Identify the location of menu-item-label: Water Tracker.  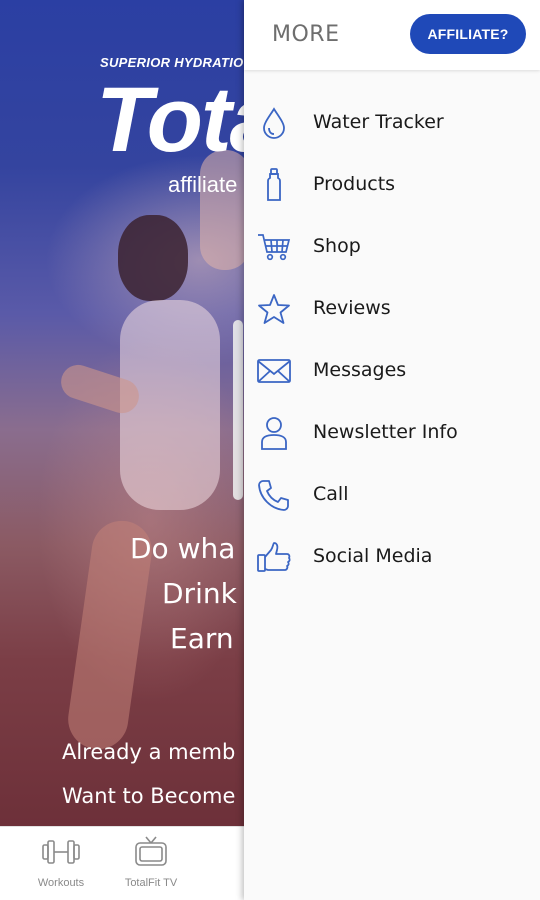
(378, 122).